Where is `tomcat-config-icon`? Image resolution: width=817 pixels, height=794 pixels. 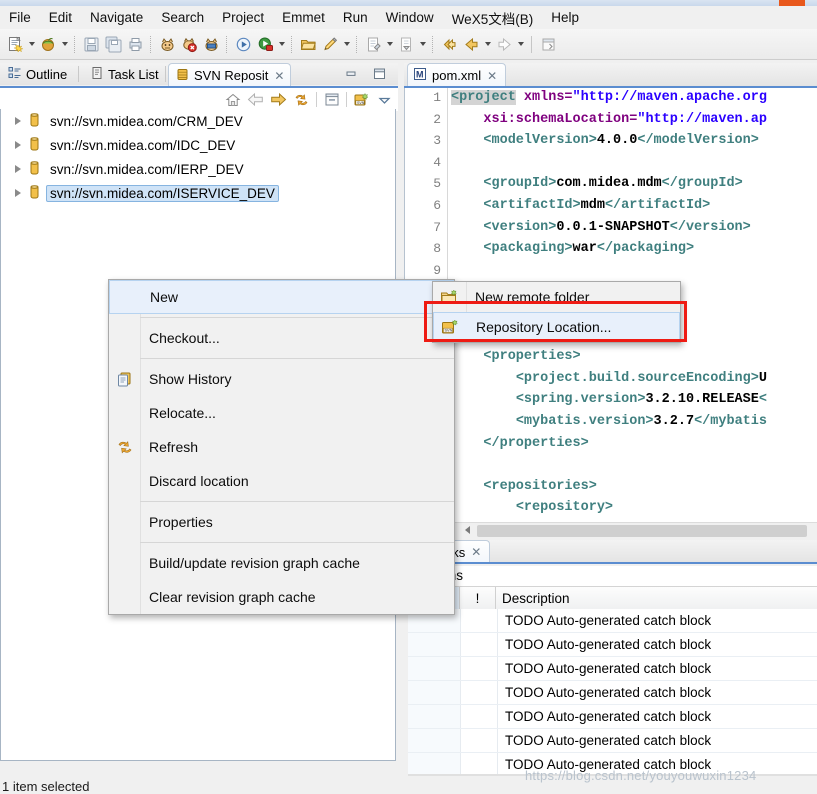
tomcat-config-icon is located at coordinates (211, 44).